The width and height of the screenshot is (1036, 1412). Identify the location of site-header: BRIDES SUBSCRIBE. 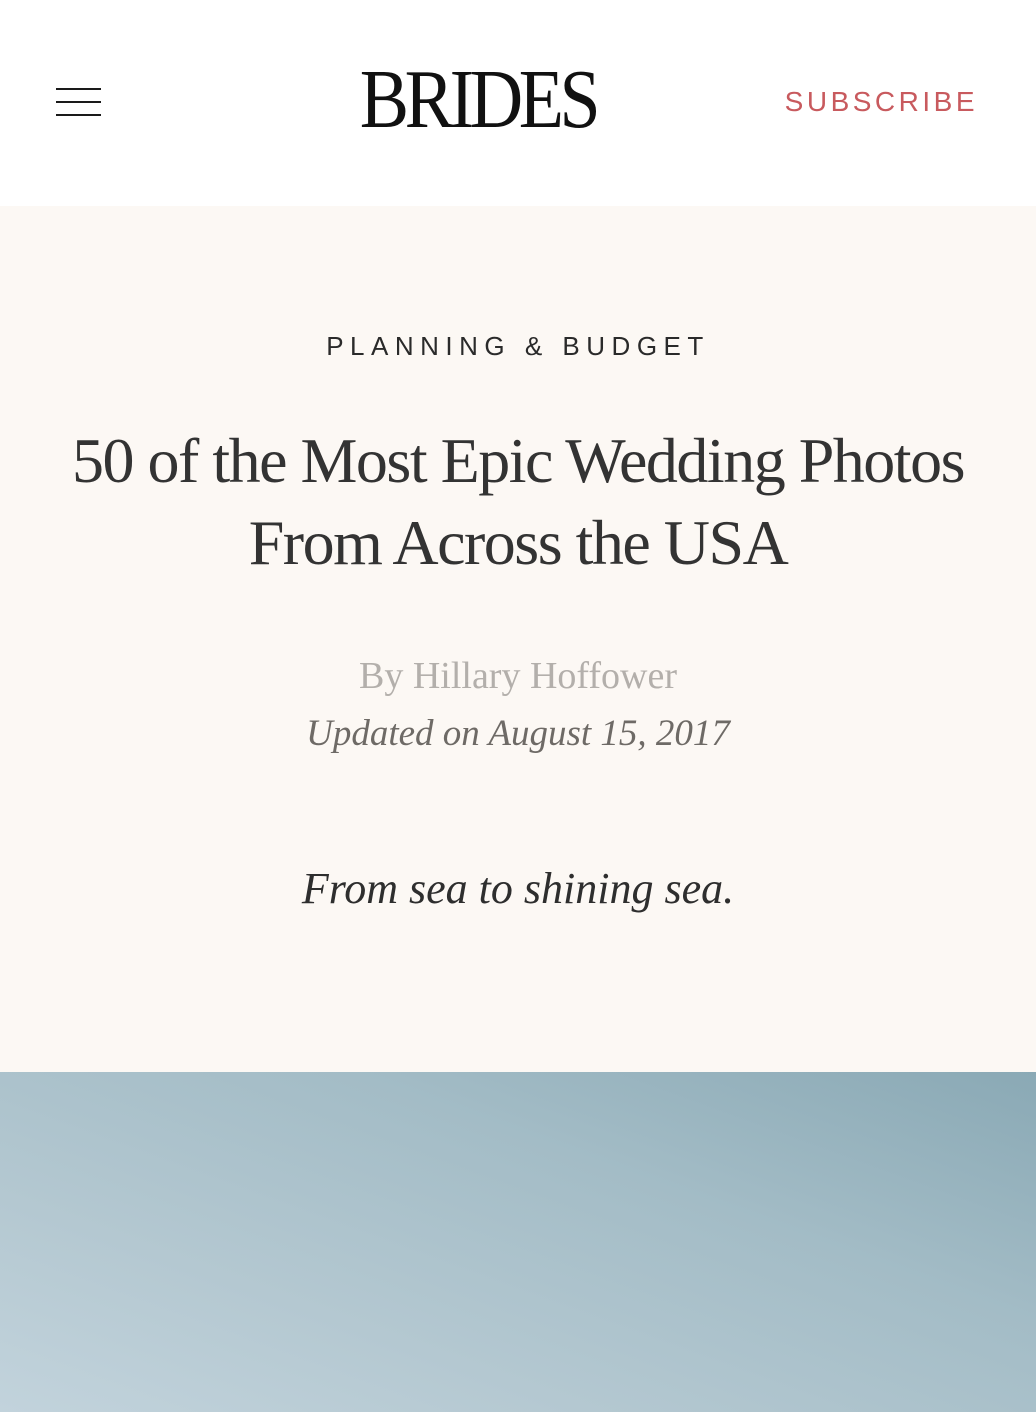
(518, 103).